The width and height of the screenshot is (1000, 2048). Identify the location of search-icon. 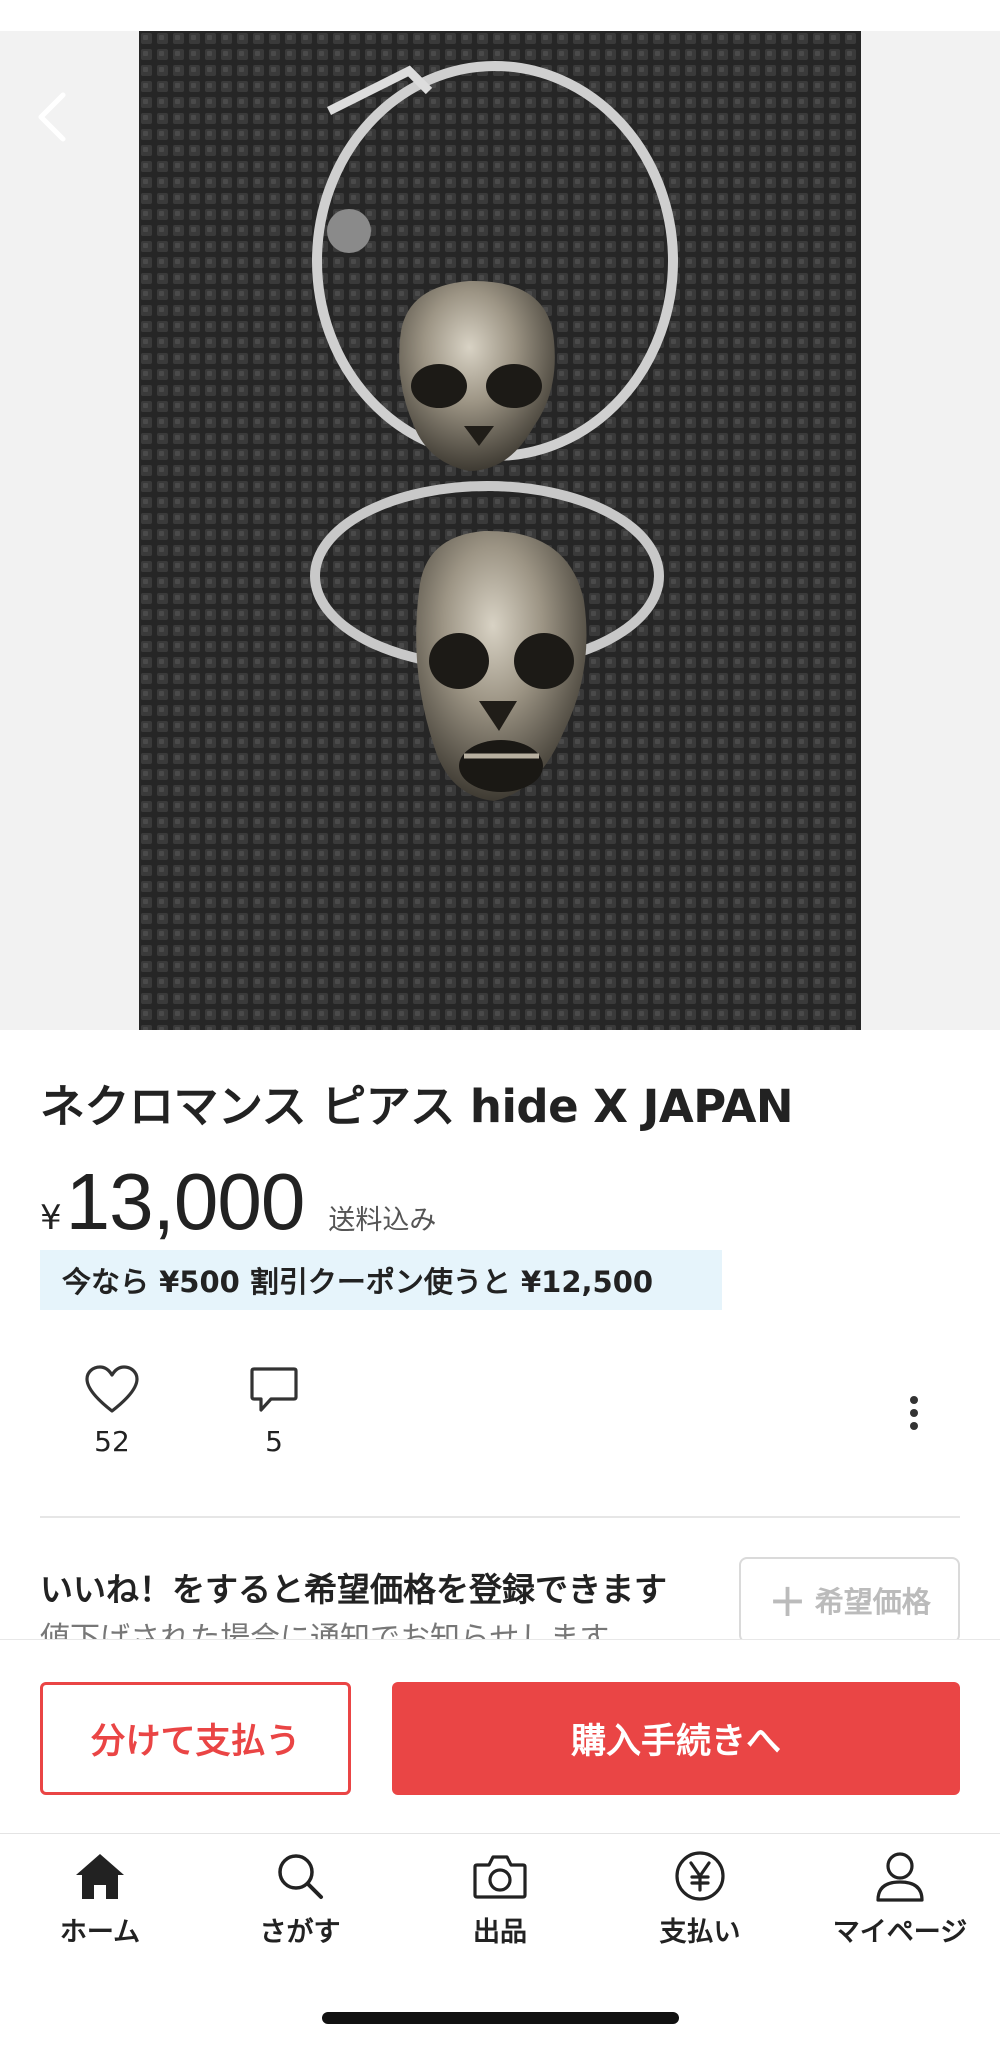
(300, 1876).